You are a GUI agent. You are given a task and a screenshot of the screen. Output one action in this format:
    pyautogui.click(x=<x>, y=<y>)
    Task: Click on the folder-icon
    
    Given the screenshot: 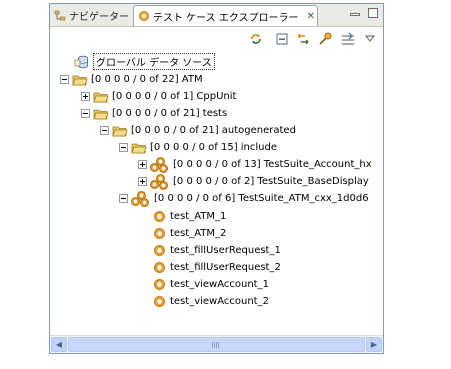 What is the action you would take?
    pyautogui.click(x=101, y=97)
    